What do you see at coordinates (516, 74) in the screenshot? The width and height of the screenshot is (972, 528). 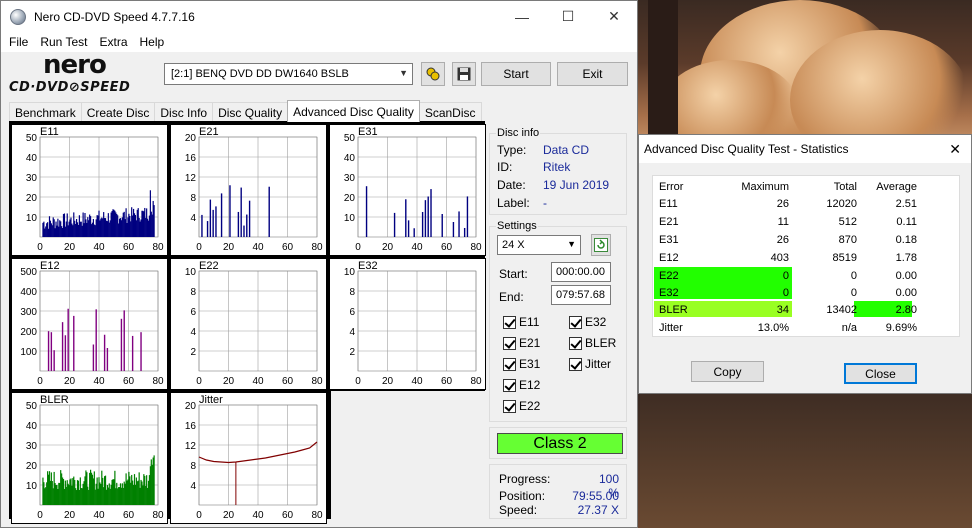 I see `start-button: Start` at bounding box center [516, 74].